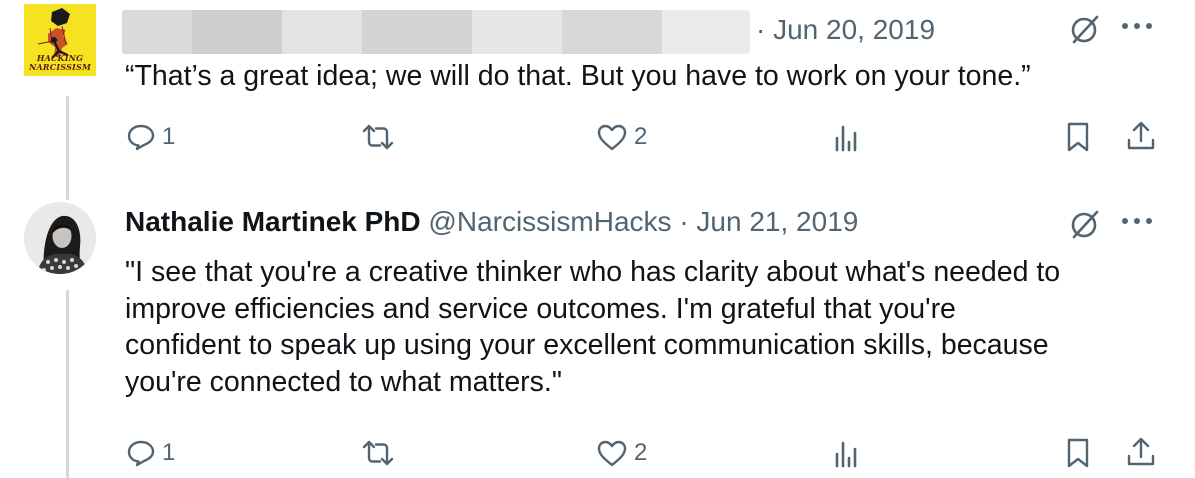 This screenshot has width=1195, height=478. What do you see at coordinates (549, 221) in the screenshot?
I see `author-handle: @NarcissismHacks` at bounding box center [549, 221].